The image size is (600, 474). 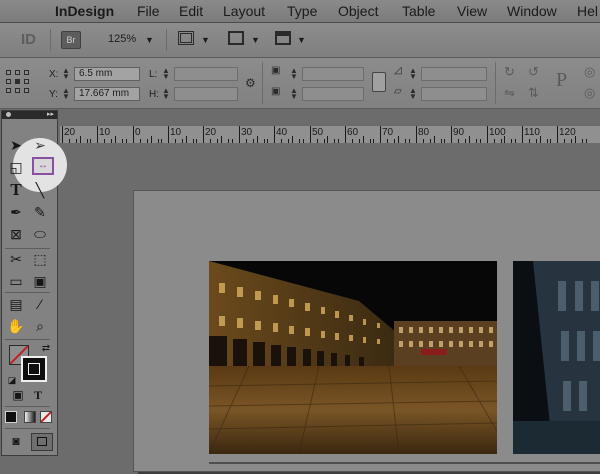 I want to click on scale-y-icon: ▣, so click(x=276, y=91).